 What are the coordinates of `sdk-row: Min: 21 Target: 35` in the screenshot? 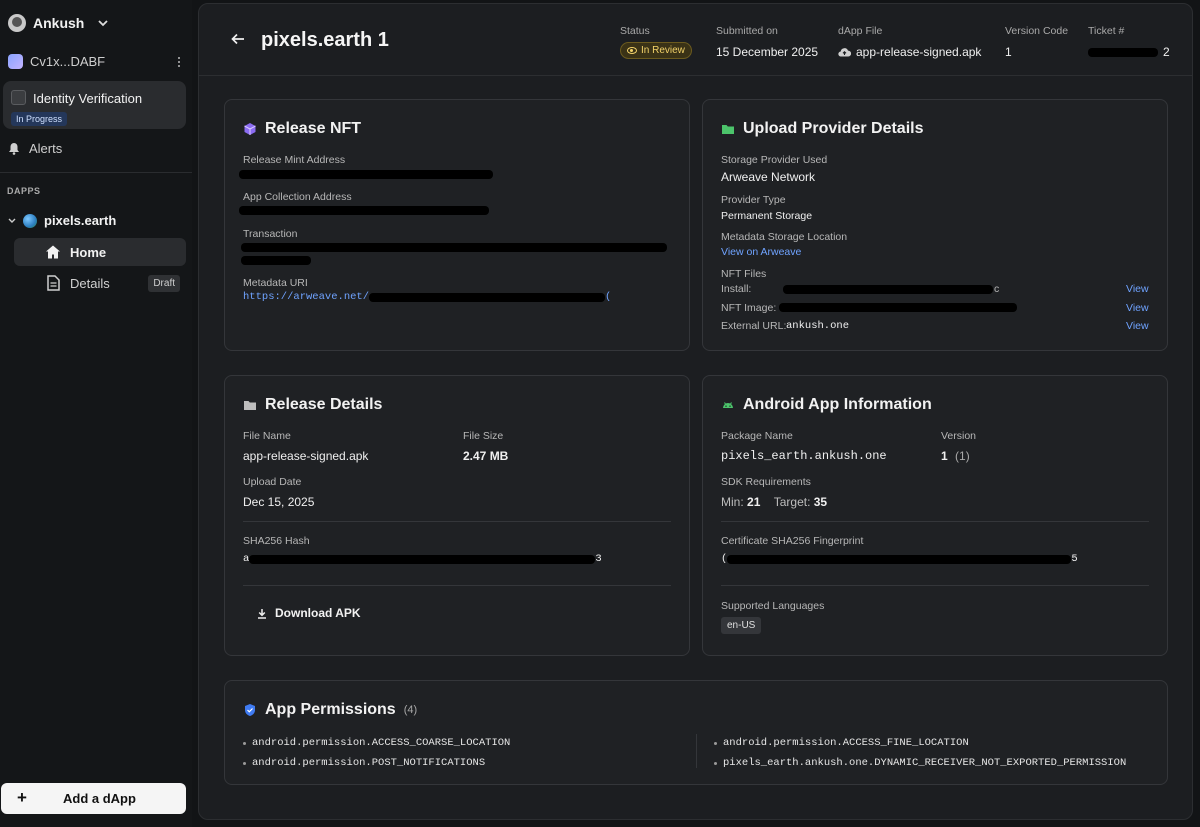 It's located at (774, 502).